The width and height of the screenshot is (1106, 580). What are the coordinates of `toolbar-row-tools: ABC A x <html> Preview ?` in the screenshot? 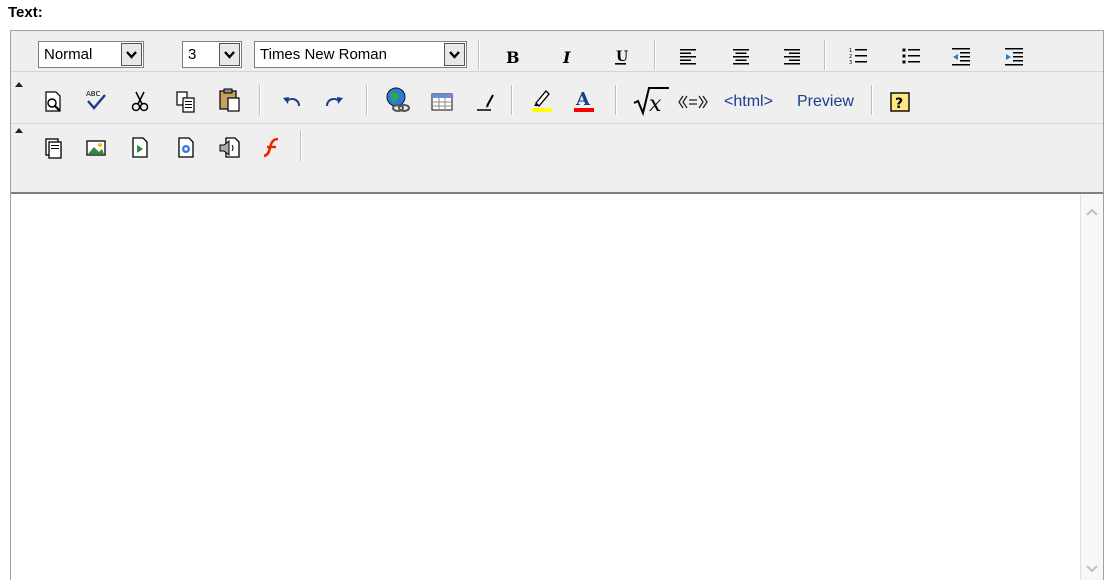 It's located at (557, 101).